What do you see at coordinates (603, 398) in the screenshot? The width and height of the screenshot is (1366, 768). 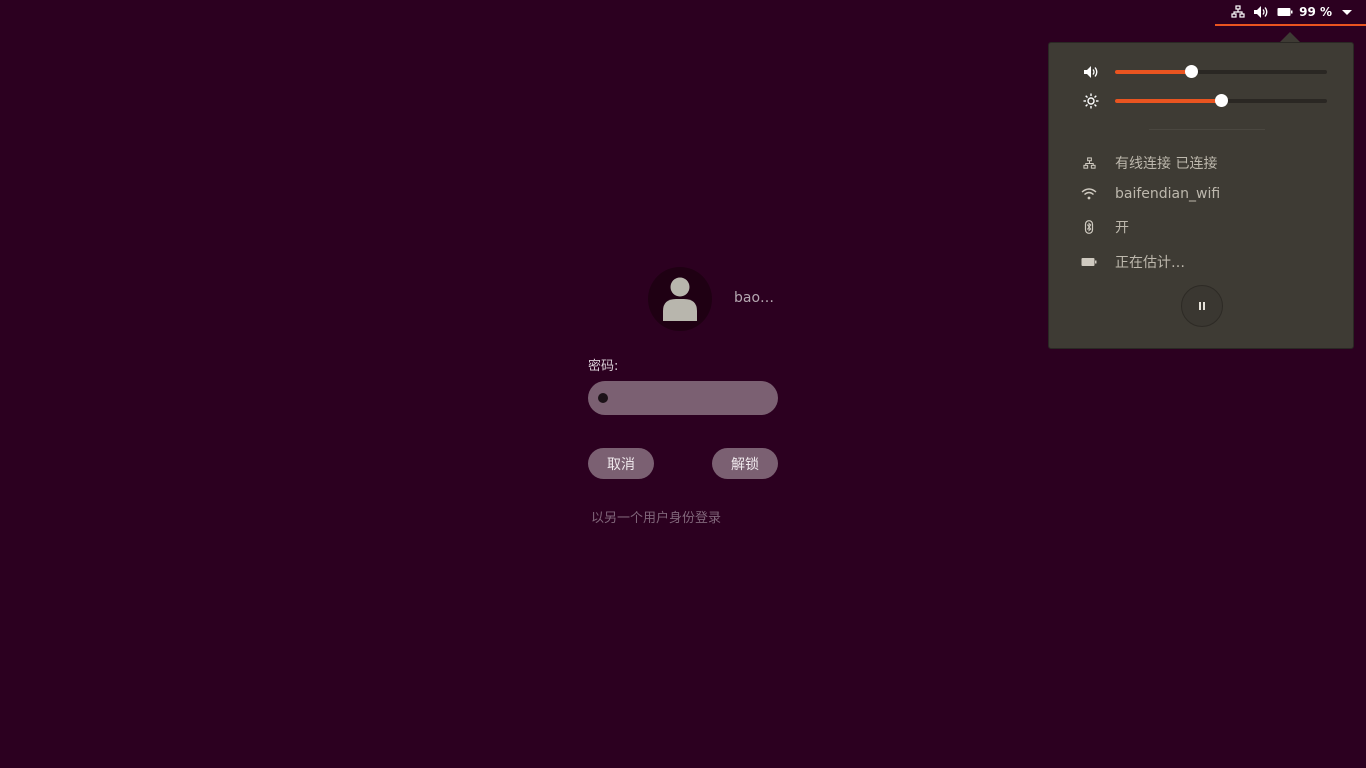 I see `password-bullet` at bounding box center [603, 398].